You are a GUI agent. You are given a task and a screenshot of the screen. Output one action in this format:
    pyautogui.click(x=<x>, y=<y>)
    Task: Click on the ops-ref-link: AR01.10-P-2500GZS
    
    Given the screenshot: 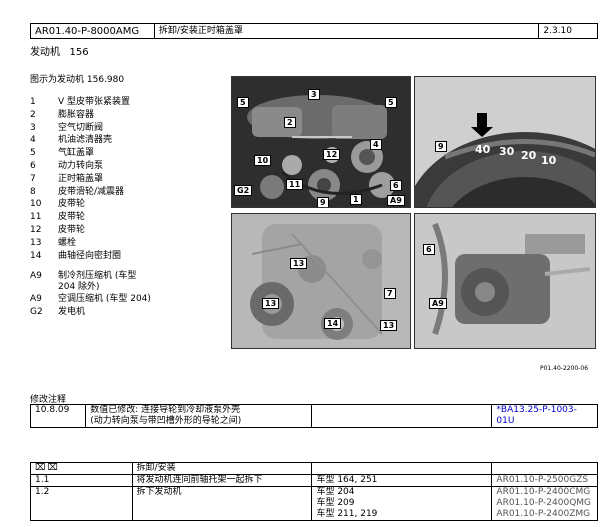 What is the action you would take?
    pyautogui.click(x=544, y=480)
    